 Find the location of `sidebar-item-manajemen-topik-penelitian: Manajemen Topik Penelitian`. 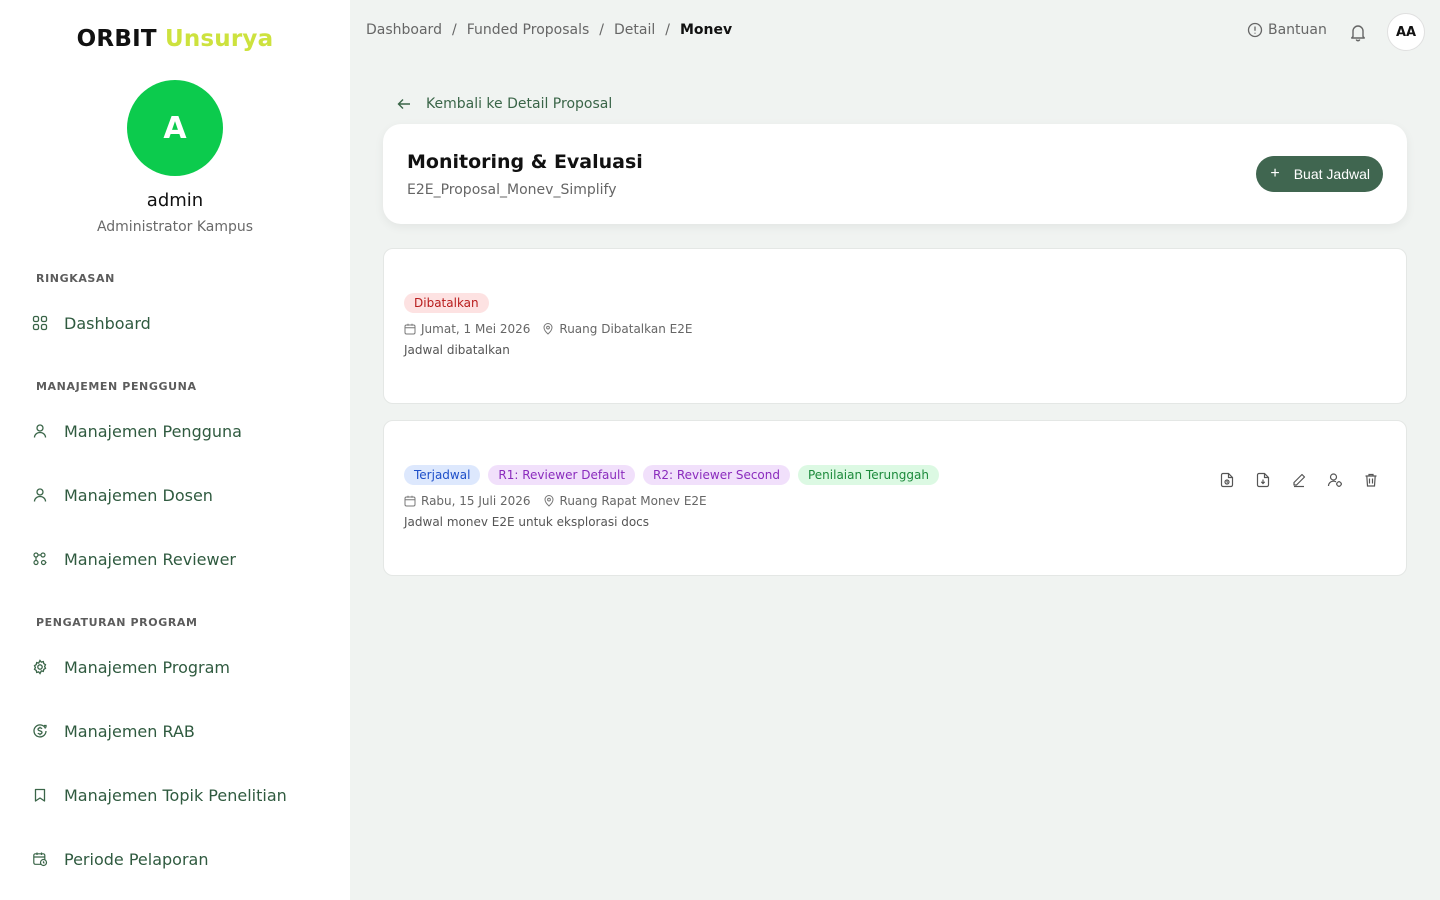

sidebar-item-manajemen-topik-penelitian: Manajemen Topik Penelitian is located at coordinates (158, 795).